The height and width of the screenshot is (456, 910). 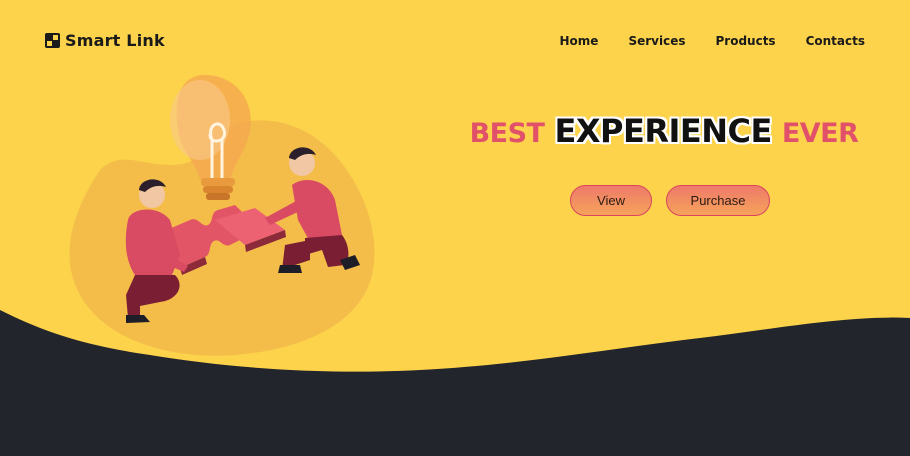 I want to click on hero-buttons: View Purchase, so click(x=670, y=200).